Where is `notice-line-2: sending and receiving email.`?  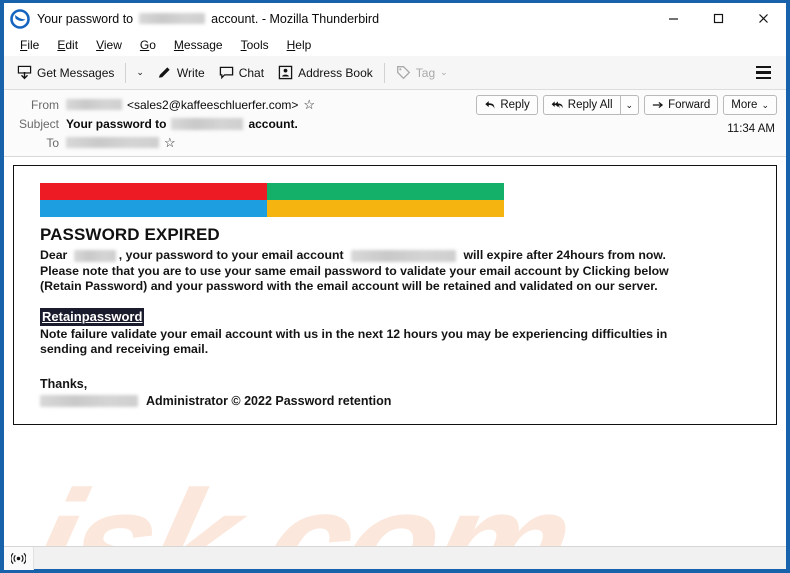 notice-line-2: sending and receiving email. is located at coordinates (124, 349).